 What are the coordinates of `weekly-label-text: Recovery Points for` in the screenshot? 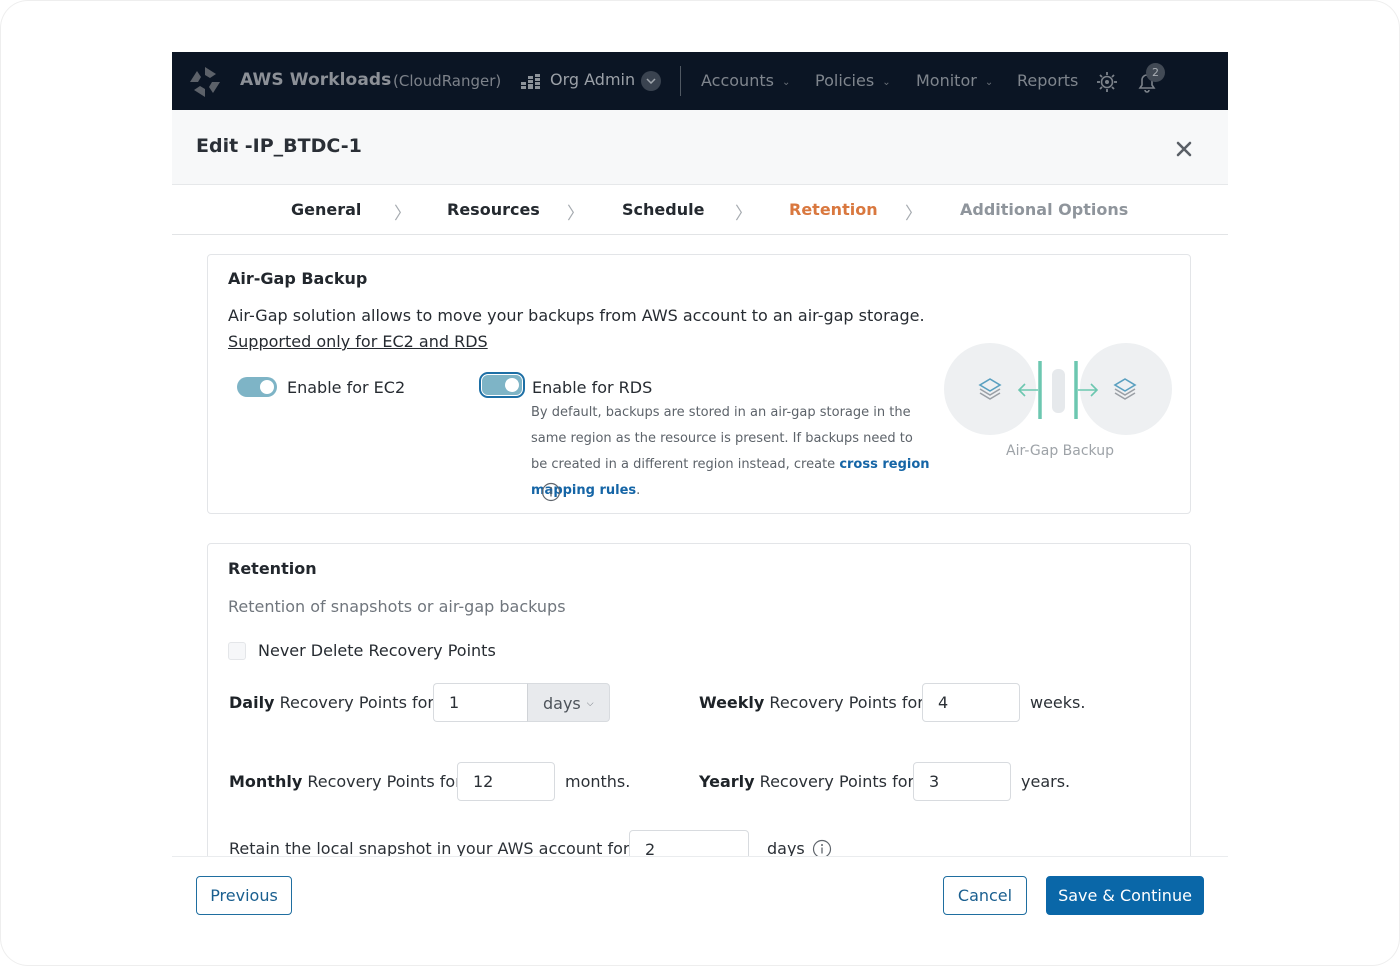 It's located at (844, 702).